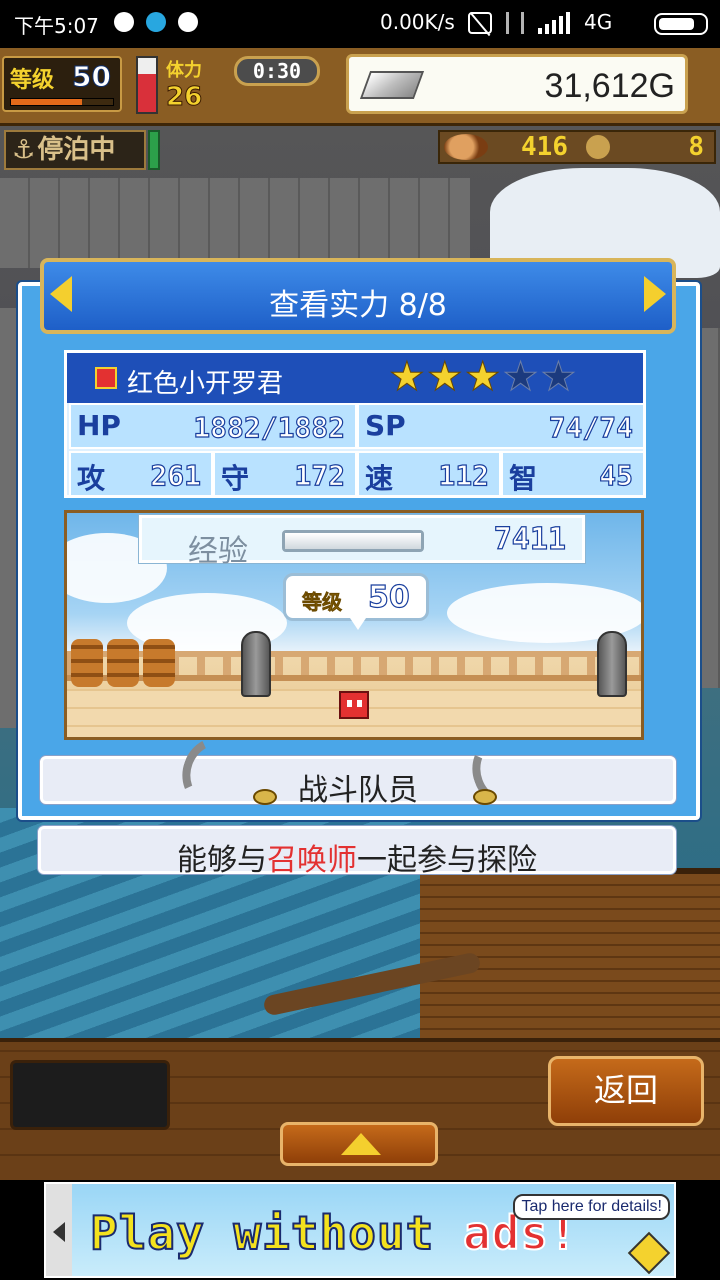 This screenshot has width=720, height=1280. What do you see at coordinates (464, 475) in the screenshot?
I see `speed-value: 112` at bounding box center [464, 475].